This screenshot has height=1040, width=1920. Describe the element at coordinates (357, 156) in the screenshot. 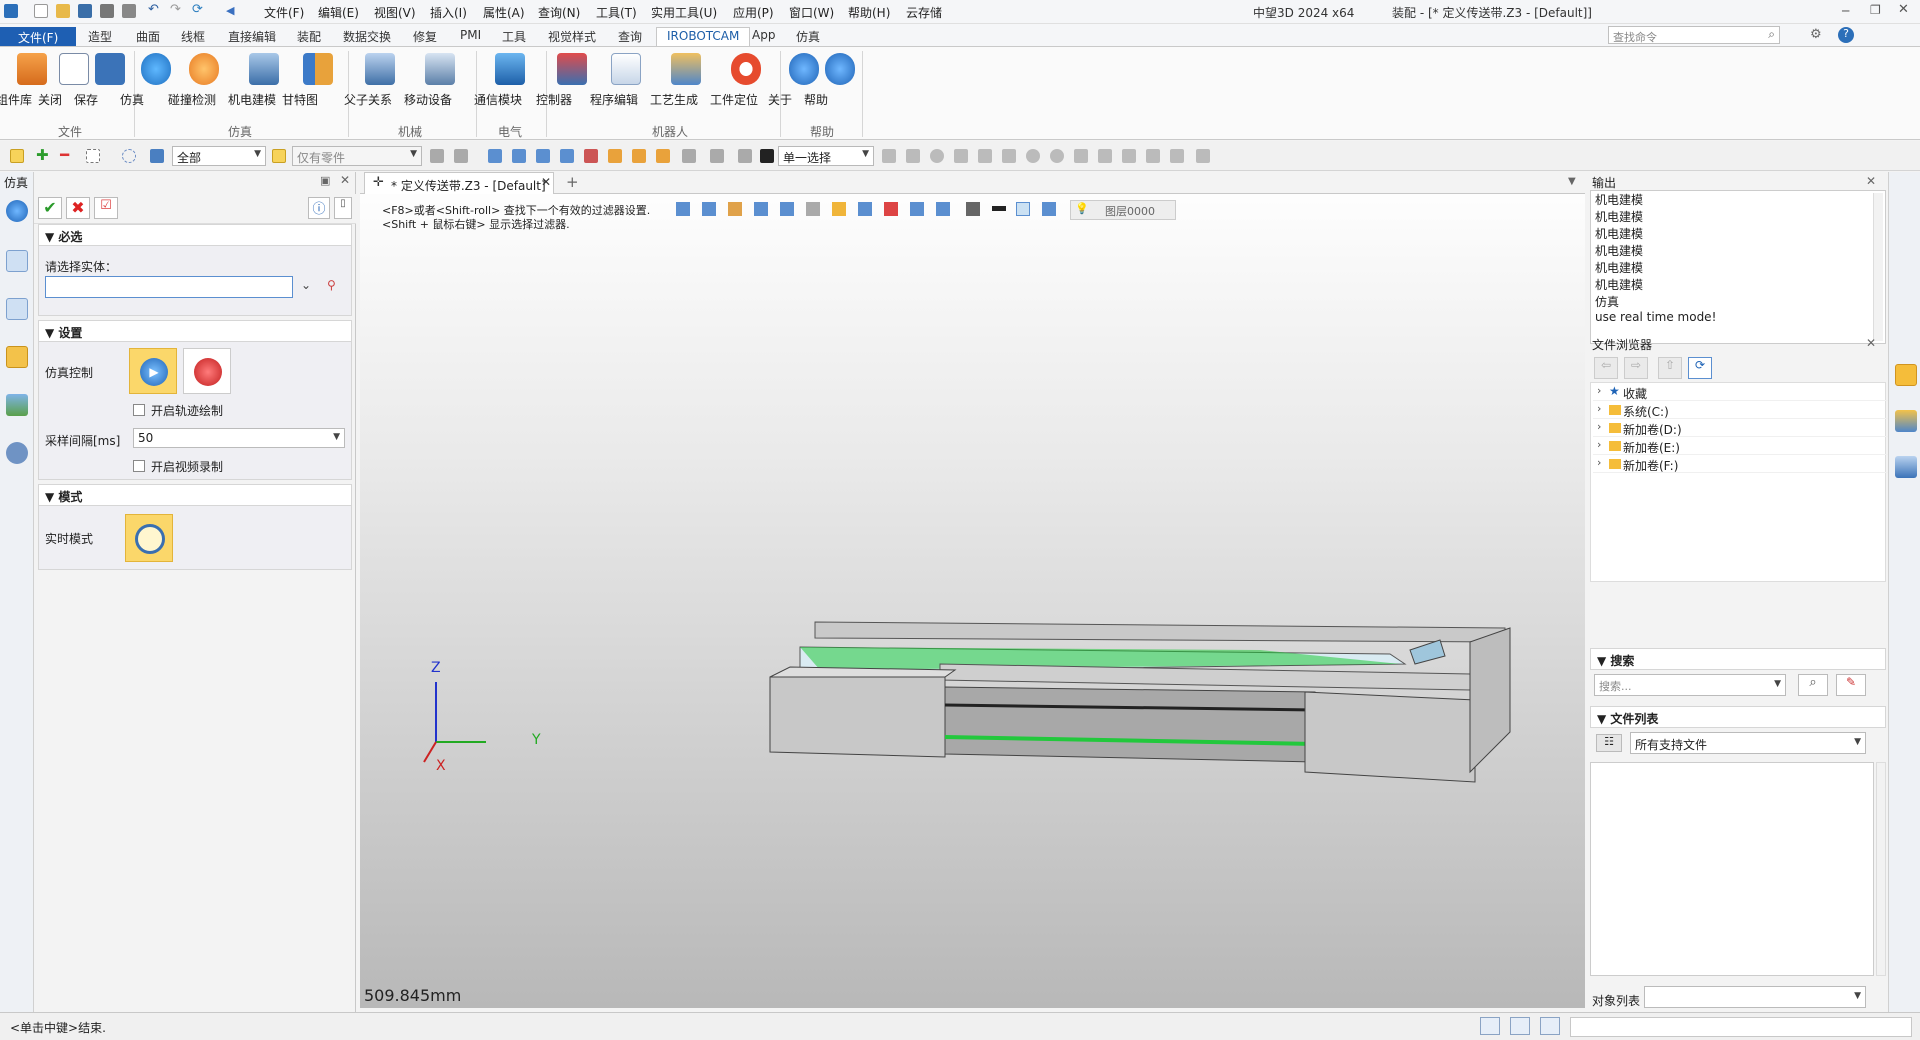

I see `part-filter-select: 仅有零件 ▼` at that location.